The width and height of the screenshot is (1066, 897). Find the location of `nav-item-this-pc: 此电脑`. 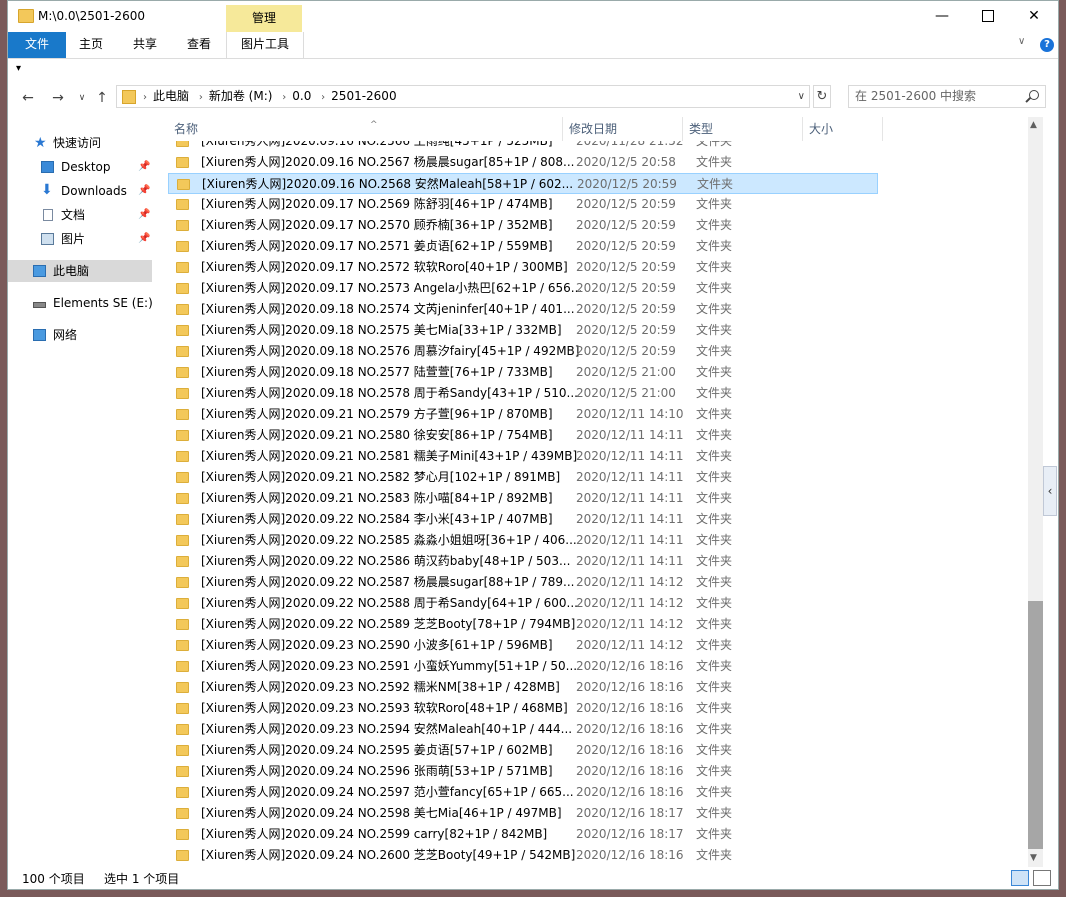

nav-item-this-pc: 此电脑 is located at coordinates (80, 271).